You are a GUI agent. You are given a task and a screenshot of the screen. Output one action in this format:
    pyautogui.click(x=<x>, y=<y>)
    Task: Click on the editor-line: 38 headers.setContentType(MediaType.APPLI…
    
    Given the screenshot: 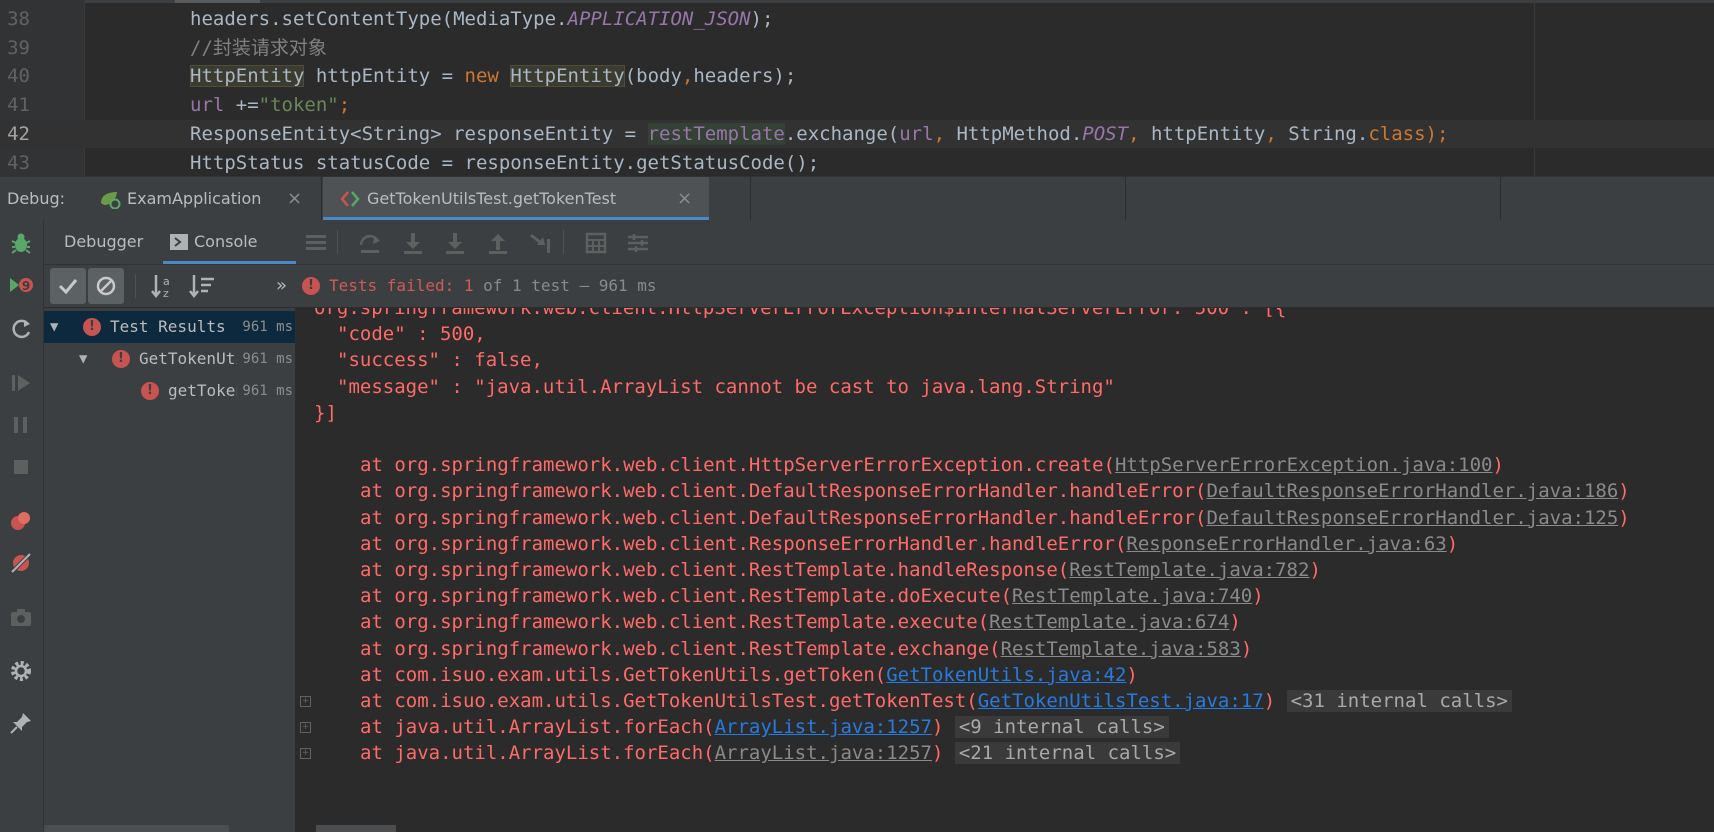 What is the action you would take?
    pyautogui.click(x=857, y=19)
    